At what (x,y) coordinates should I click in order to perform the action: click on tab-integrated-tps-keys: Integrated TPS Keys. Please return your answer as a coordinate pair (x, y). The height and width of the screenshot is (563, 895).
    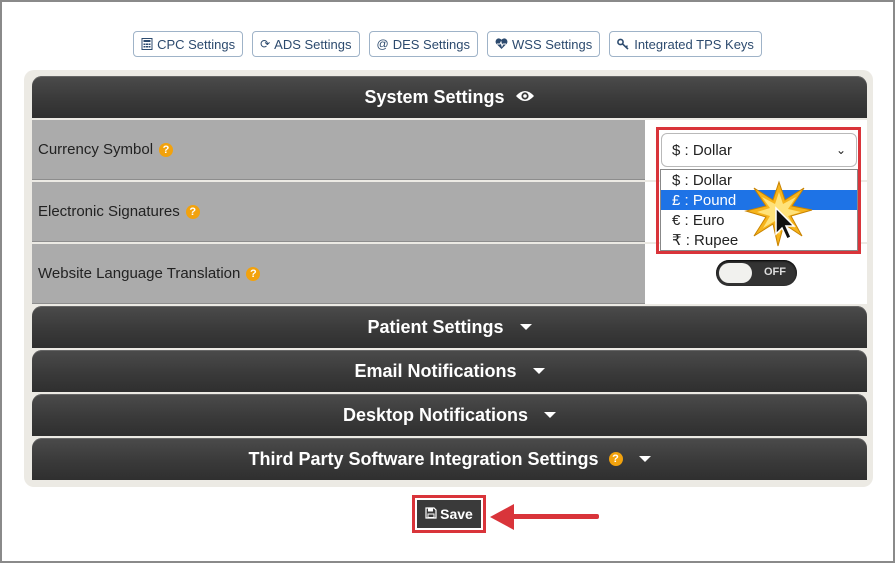
    Looking at the image, I should click on (685, 44).